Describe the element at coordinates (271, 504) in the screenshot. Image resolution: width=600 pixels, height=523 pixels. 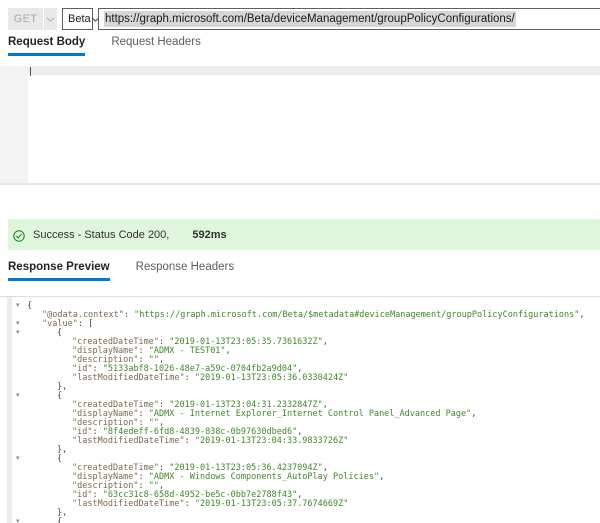
I see `json-string-value: "2019-01-13T23:05:37.7674669Z"` at that location.